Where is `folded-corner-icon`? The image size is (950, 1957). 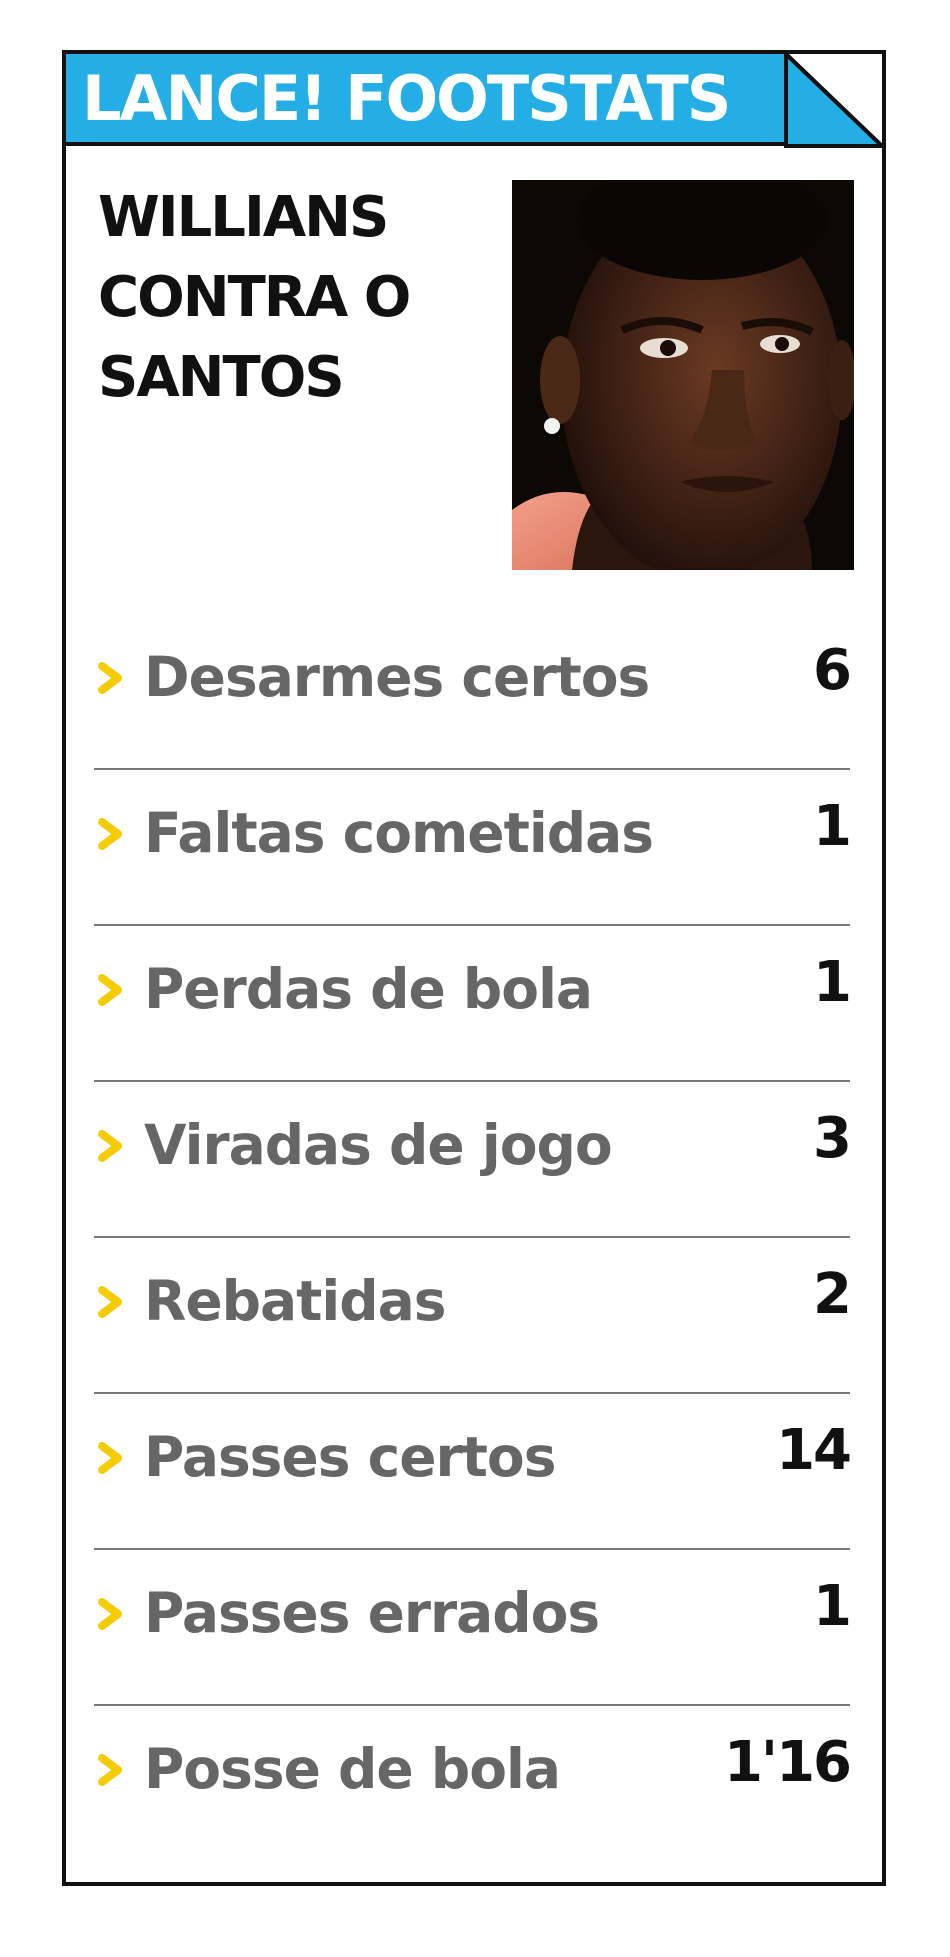
folded-corner-icon is located at coordinates (835, 99).